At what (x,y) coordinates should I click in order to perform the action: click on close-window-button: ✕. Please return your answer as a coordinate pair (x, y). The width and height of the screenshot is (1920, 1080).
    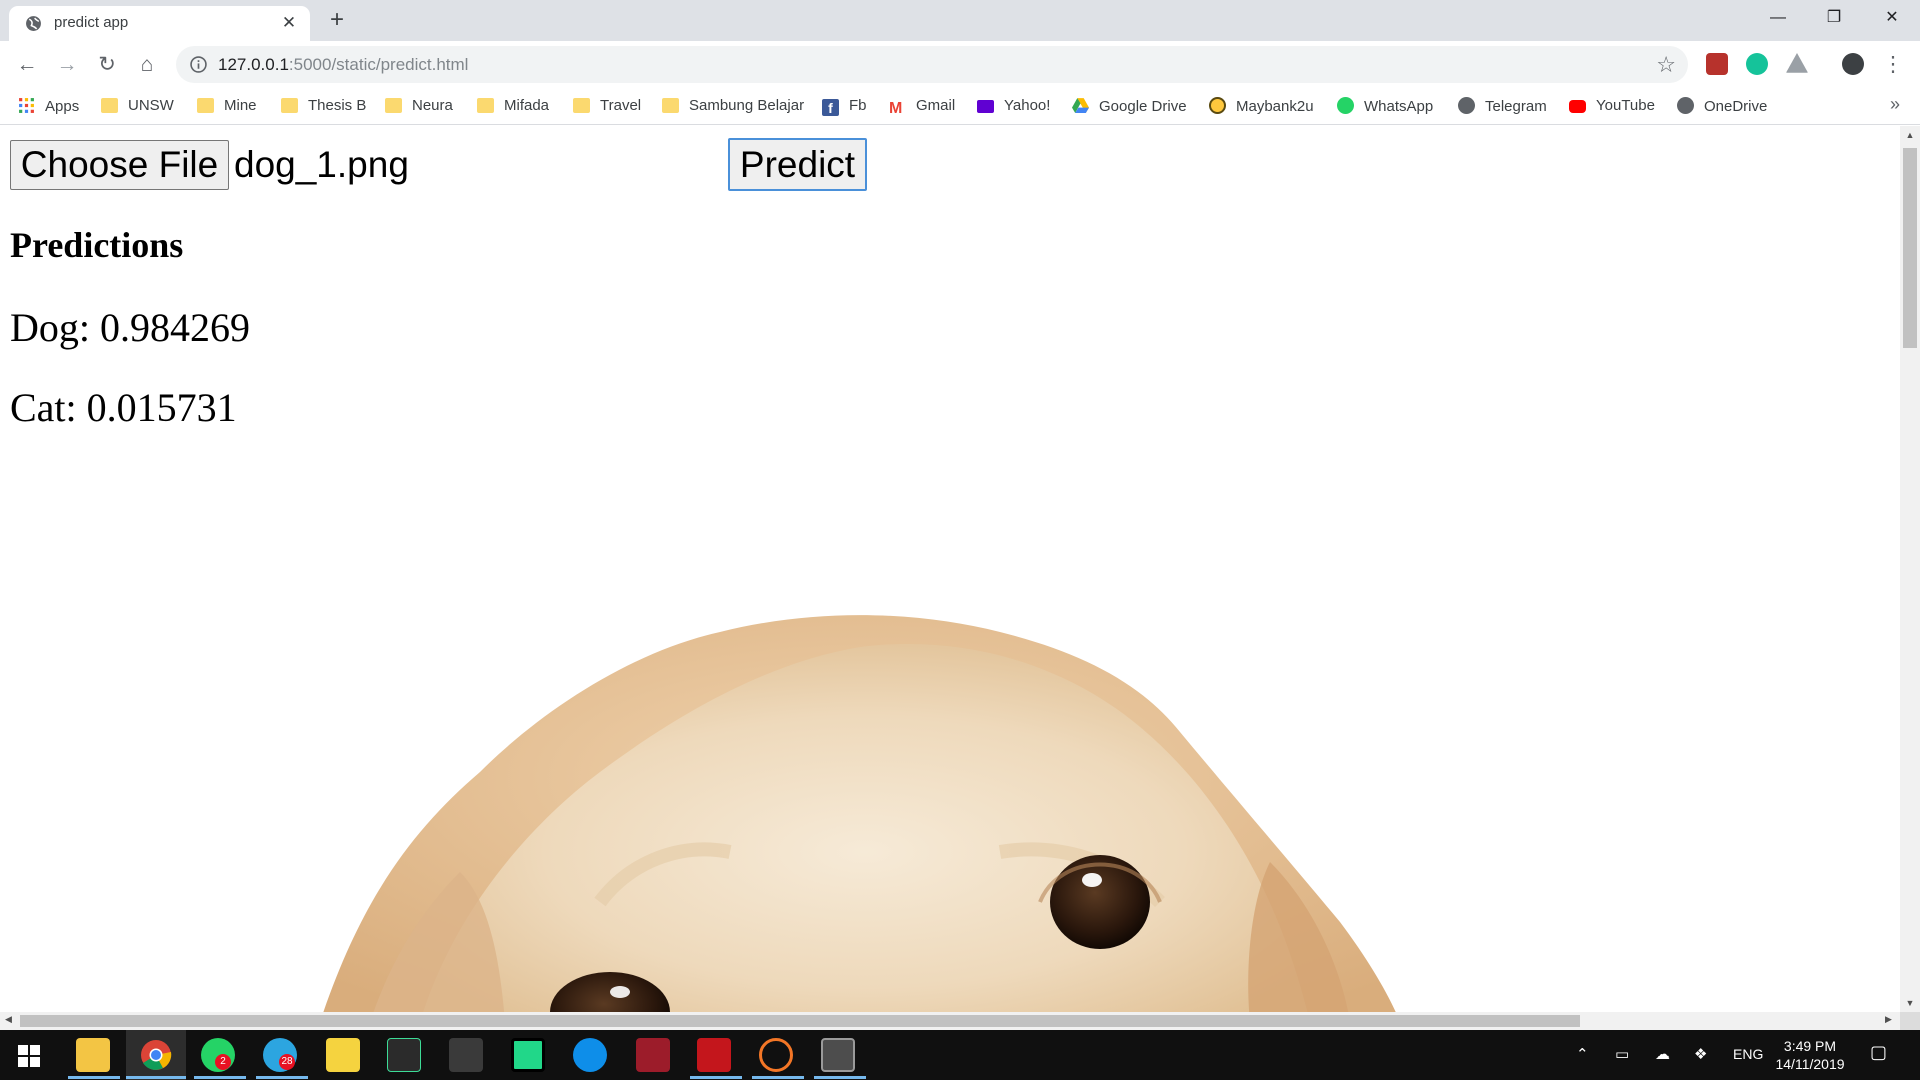
    Looking at the image, I should click on (1892, 18).